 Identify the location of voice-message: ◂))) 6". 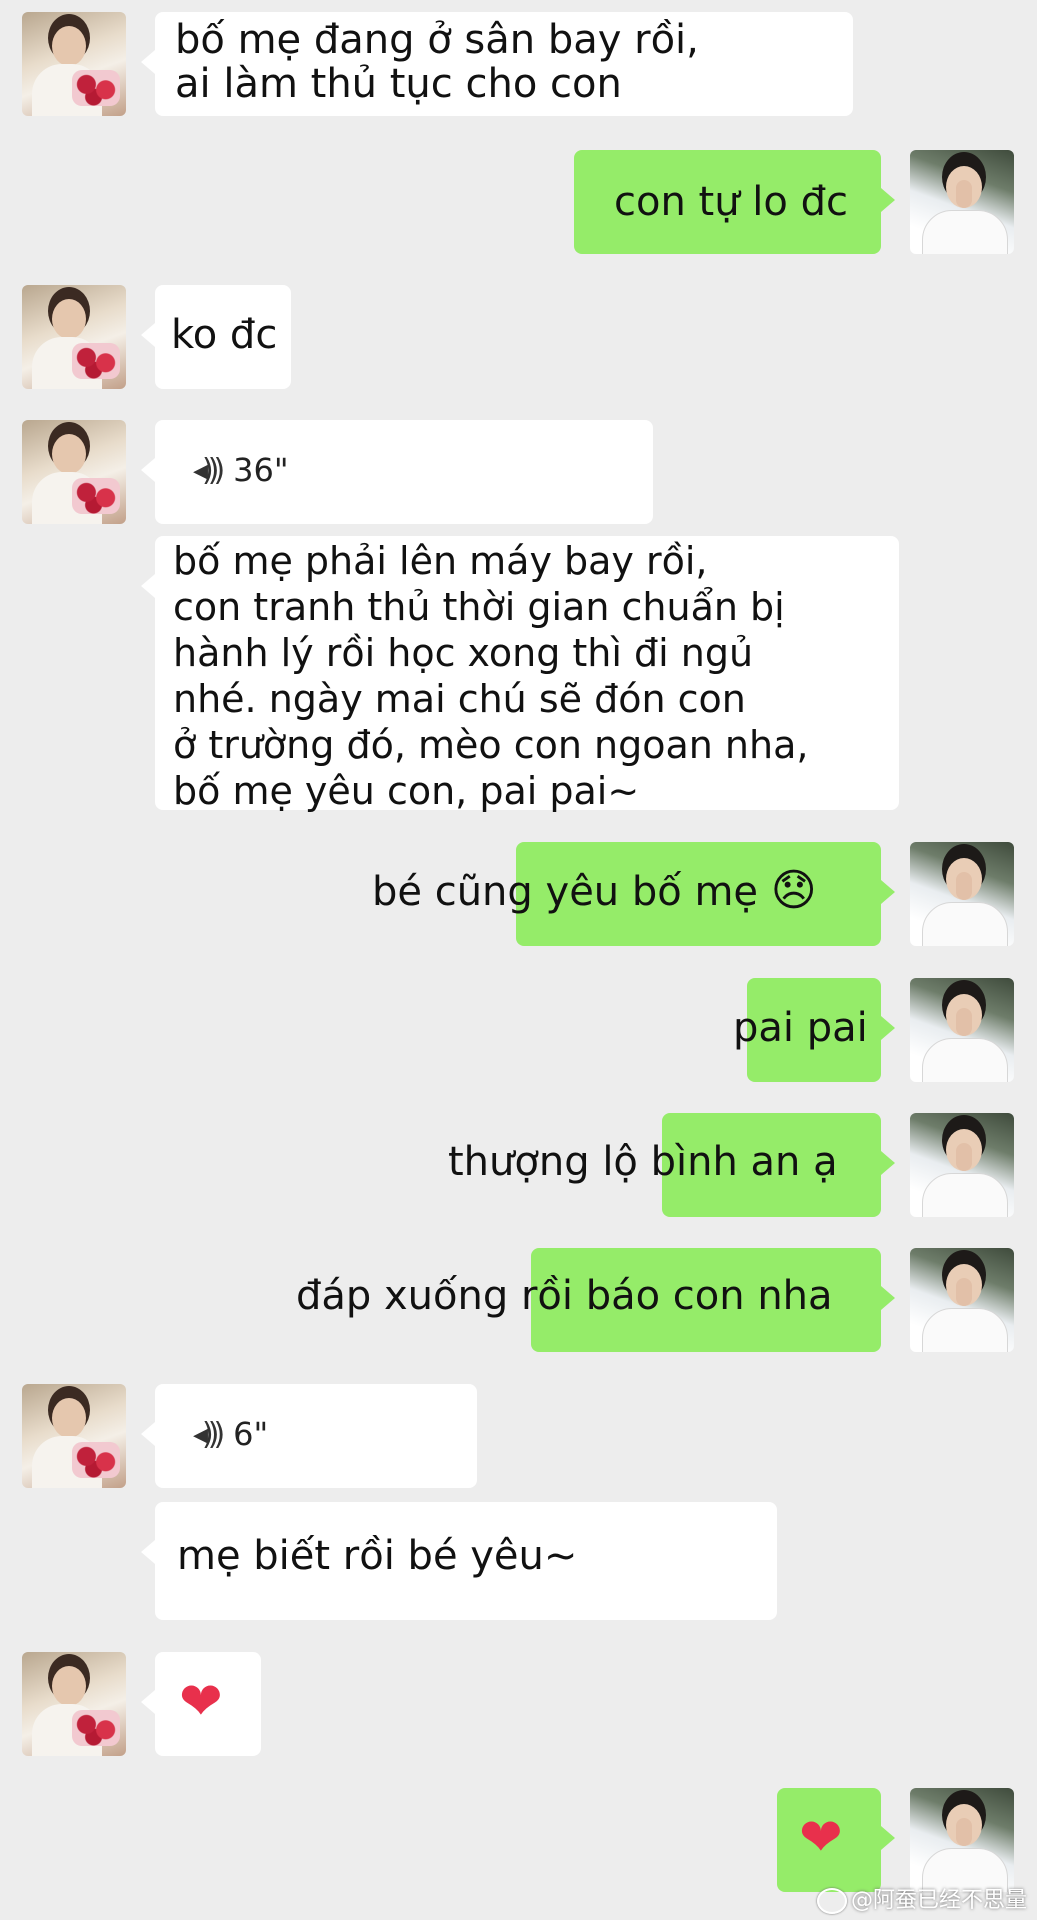
(309, 1436).